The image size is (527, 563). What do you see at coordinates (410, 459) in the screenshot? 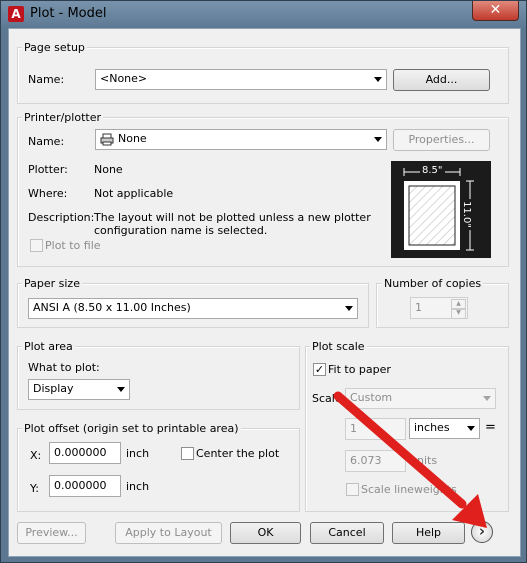
I see `annotation-arrow-icon` at bounding box center [410, 459].